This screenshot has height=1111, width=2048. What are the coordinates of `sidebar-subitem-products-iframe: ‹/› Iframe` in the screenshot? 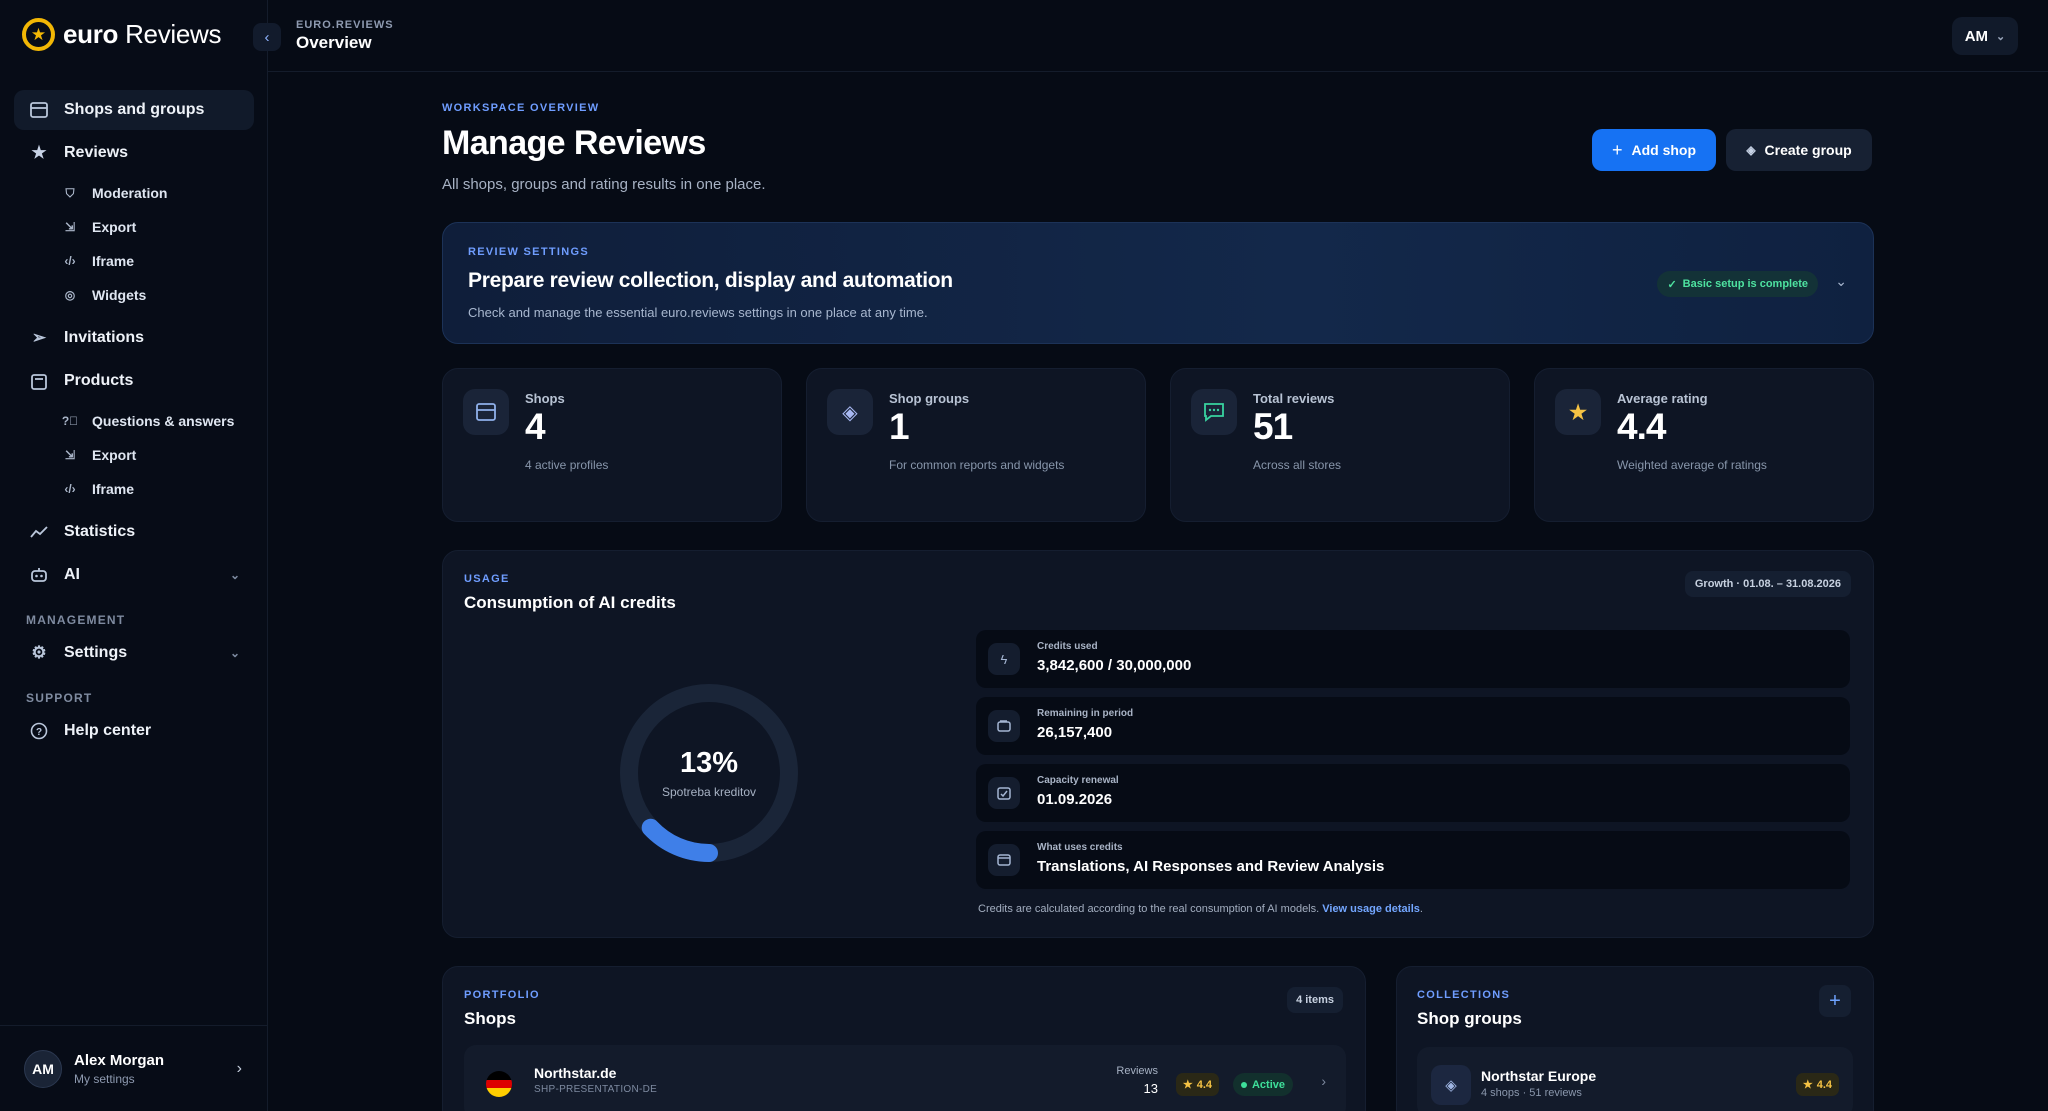 It's located at (134, 489).